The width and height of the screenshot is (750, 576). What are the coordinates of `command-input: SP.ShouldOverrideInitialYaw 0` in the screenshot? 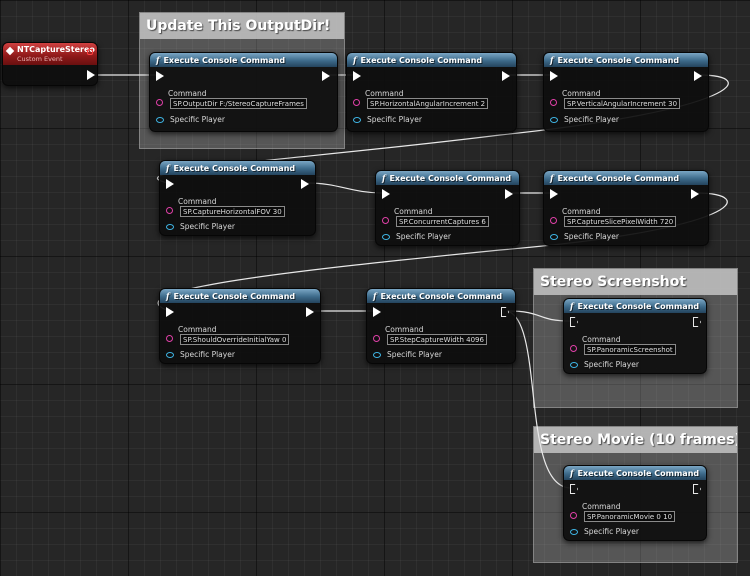 It's located at (235, 339).